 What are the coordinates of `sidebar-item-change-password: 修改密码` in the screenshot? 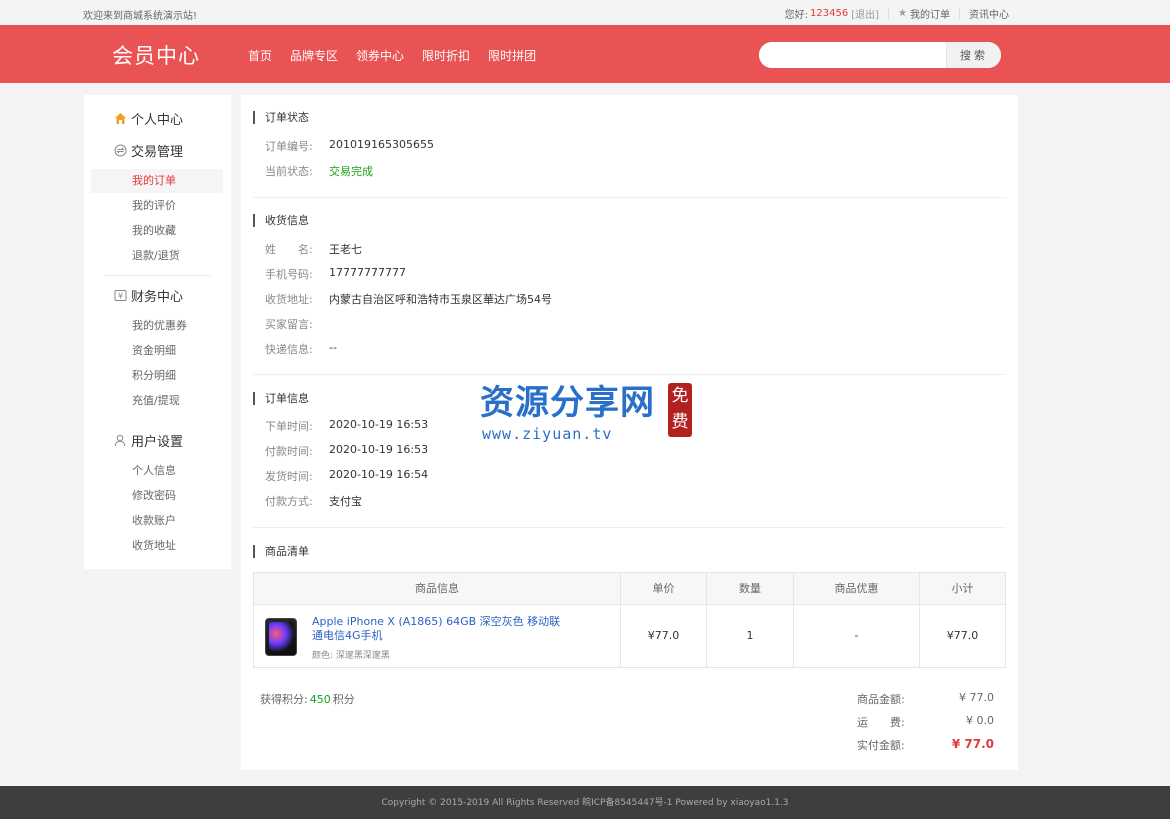 It's located at (157, 496).